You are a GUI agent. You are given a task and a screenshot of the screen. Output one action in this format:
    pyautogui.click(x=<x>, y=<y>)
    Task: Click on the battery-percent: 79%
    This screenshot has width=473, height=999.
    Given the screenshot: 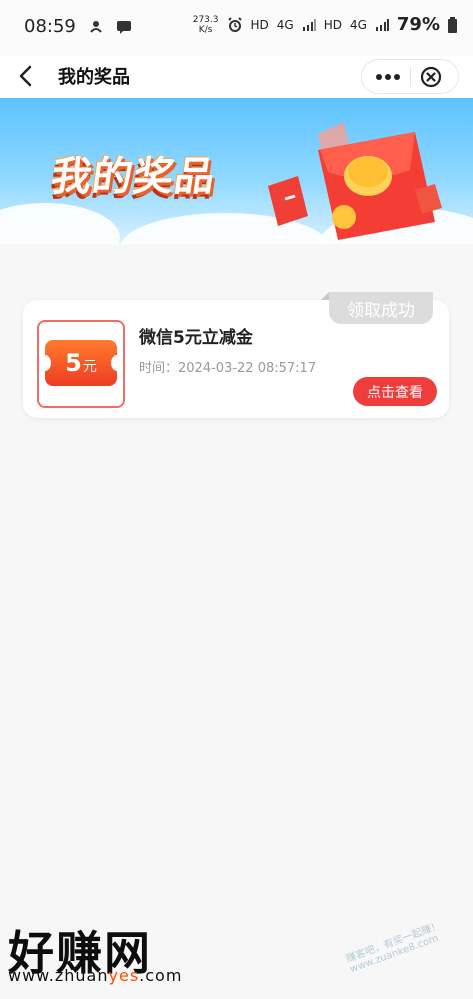 What is the action you would take?
    pyautogui.click(x=418, y=24)
    